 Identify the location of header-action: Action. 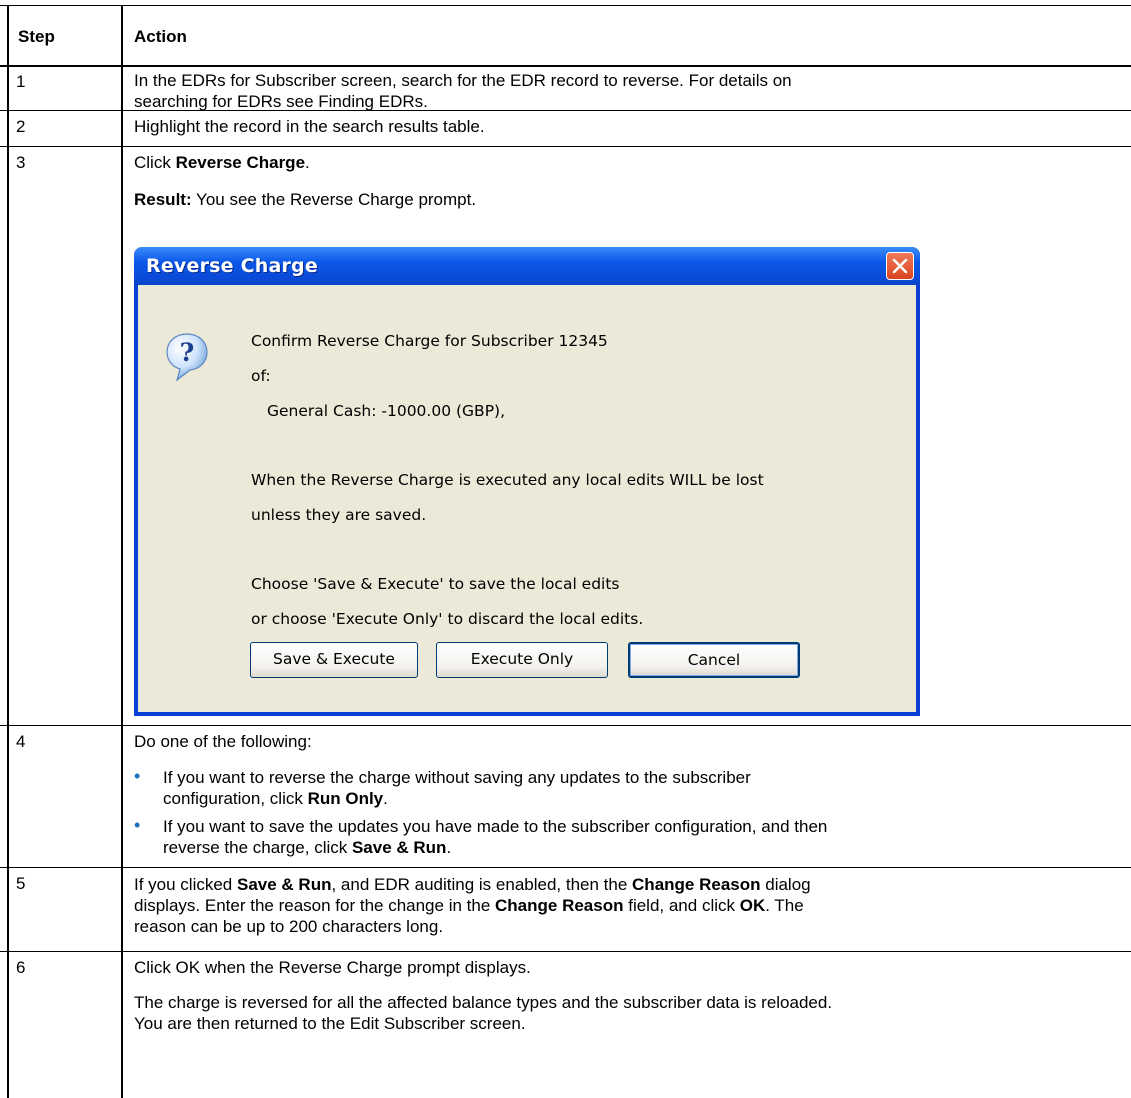
(160, 36).